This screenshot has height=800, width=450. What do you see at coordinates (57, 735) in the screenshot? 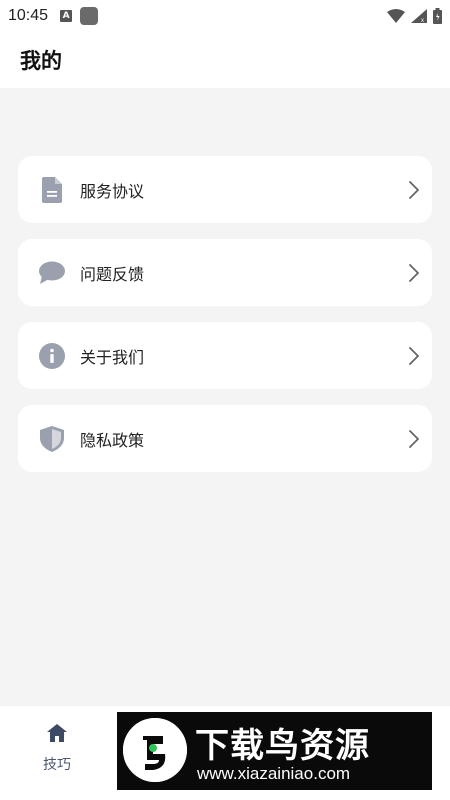
I see `home-icon` at bounding box center [57, 735].